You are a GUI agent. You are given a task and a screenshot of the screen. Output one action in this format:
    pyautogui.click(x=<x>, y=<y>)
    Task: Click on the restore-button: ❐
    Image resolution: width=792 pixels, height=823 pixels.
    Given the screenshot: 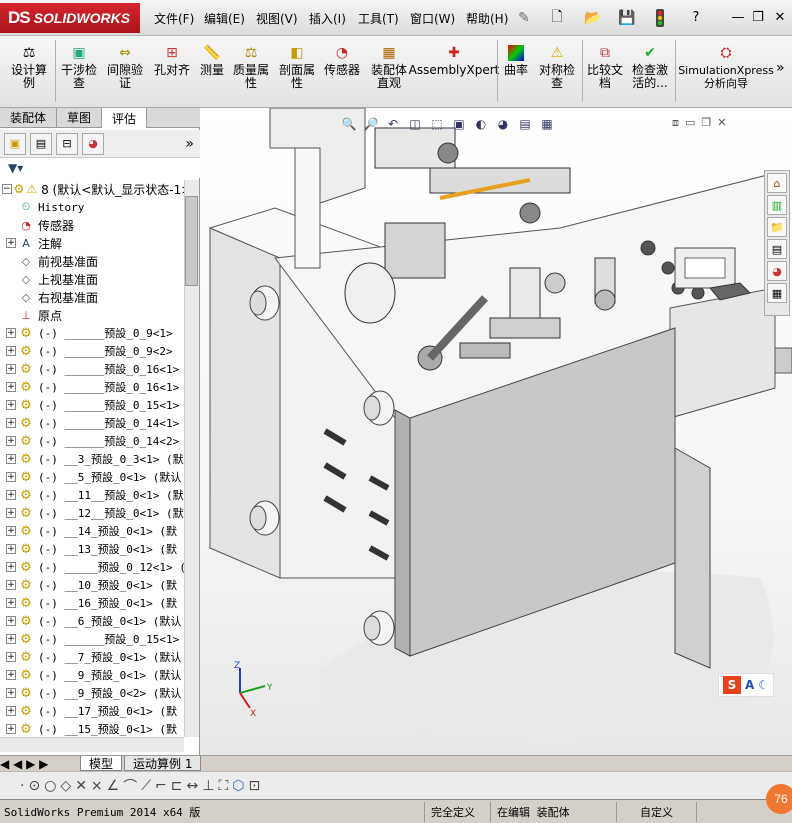 What is the action you would take?
    pyautogui.click(x=758, y=17)
    